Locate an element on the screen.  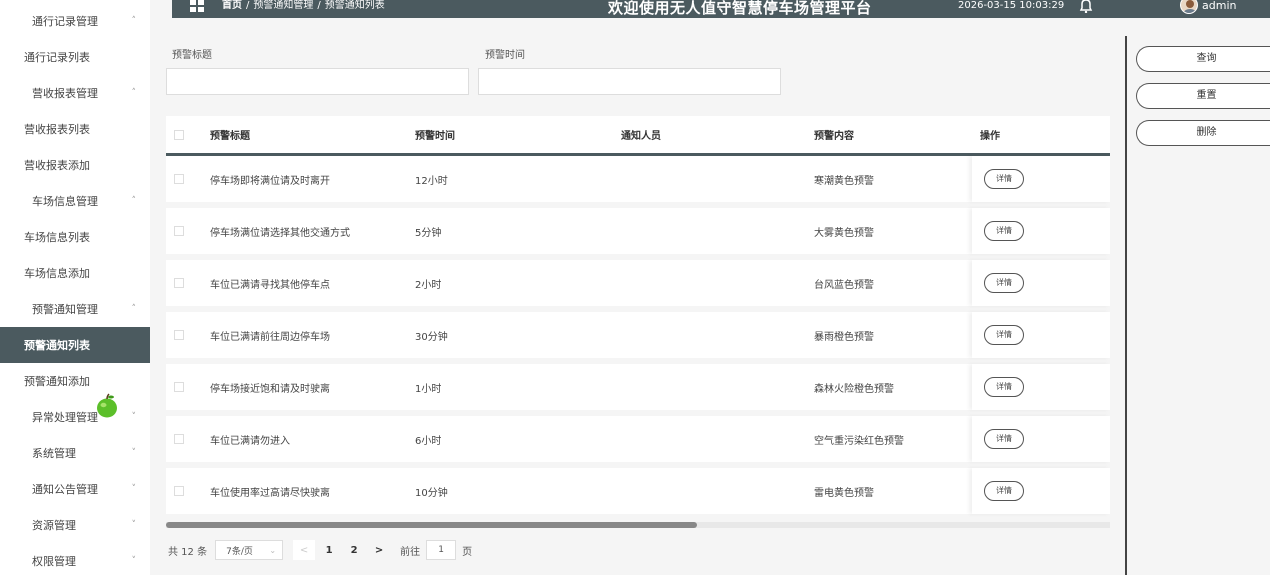
sidebar-group: 通知公告管理 ˅ is located at coordinates (75, 489).